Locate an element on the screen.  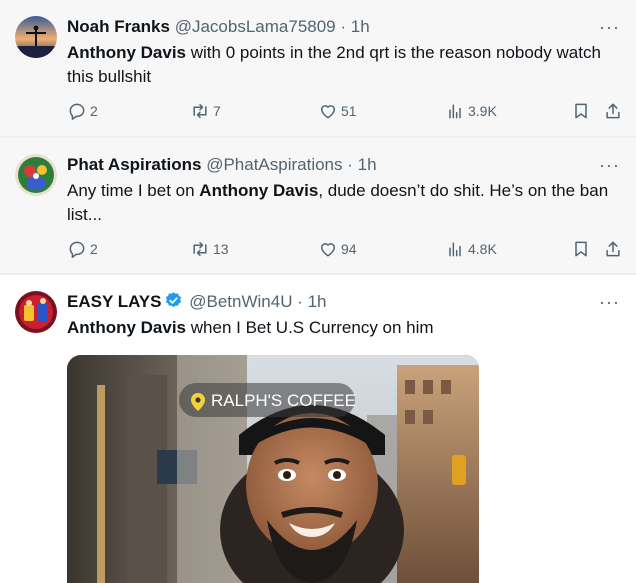
views-count: 4.8K is located at coordinates (482, 249).